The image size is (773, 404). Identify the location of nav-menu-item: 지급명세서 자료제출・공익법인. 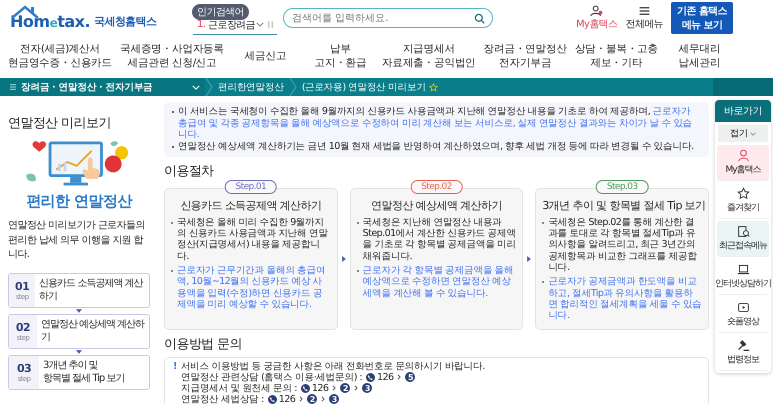
(429, 57).